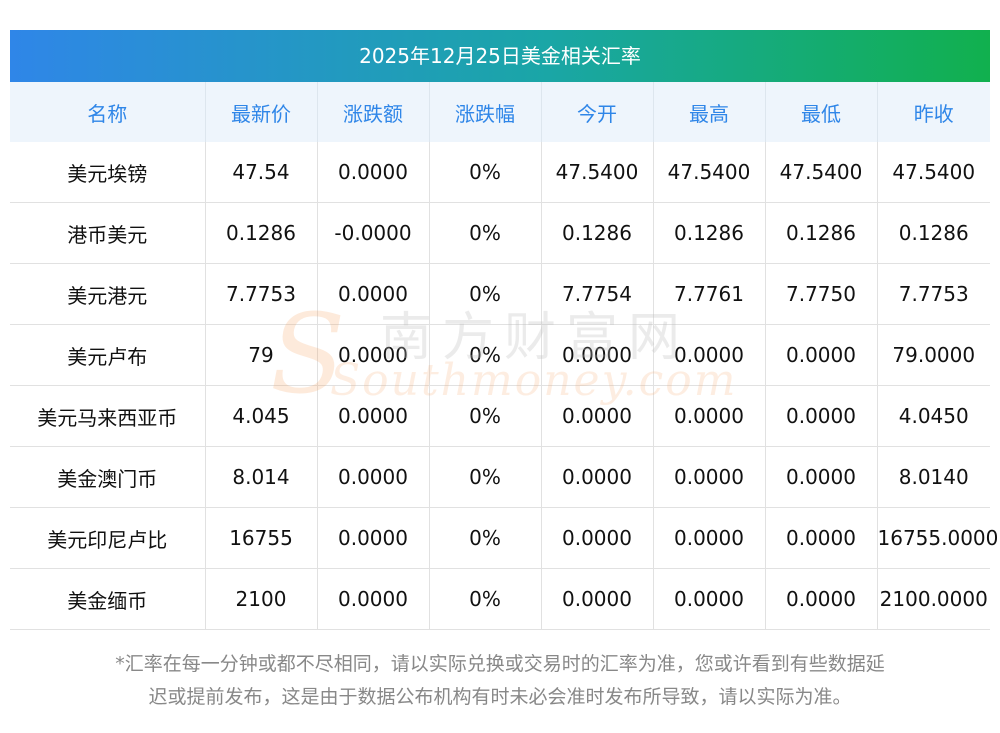  Describe the element at coordinates (108, 477) in the screenshot. I see `currency-pair-name: 美金澳门币` at that location.